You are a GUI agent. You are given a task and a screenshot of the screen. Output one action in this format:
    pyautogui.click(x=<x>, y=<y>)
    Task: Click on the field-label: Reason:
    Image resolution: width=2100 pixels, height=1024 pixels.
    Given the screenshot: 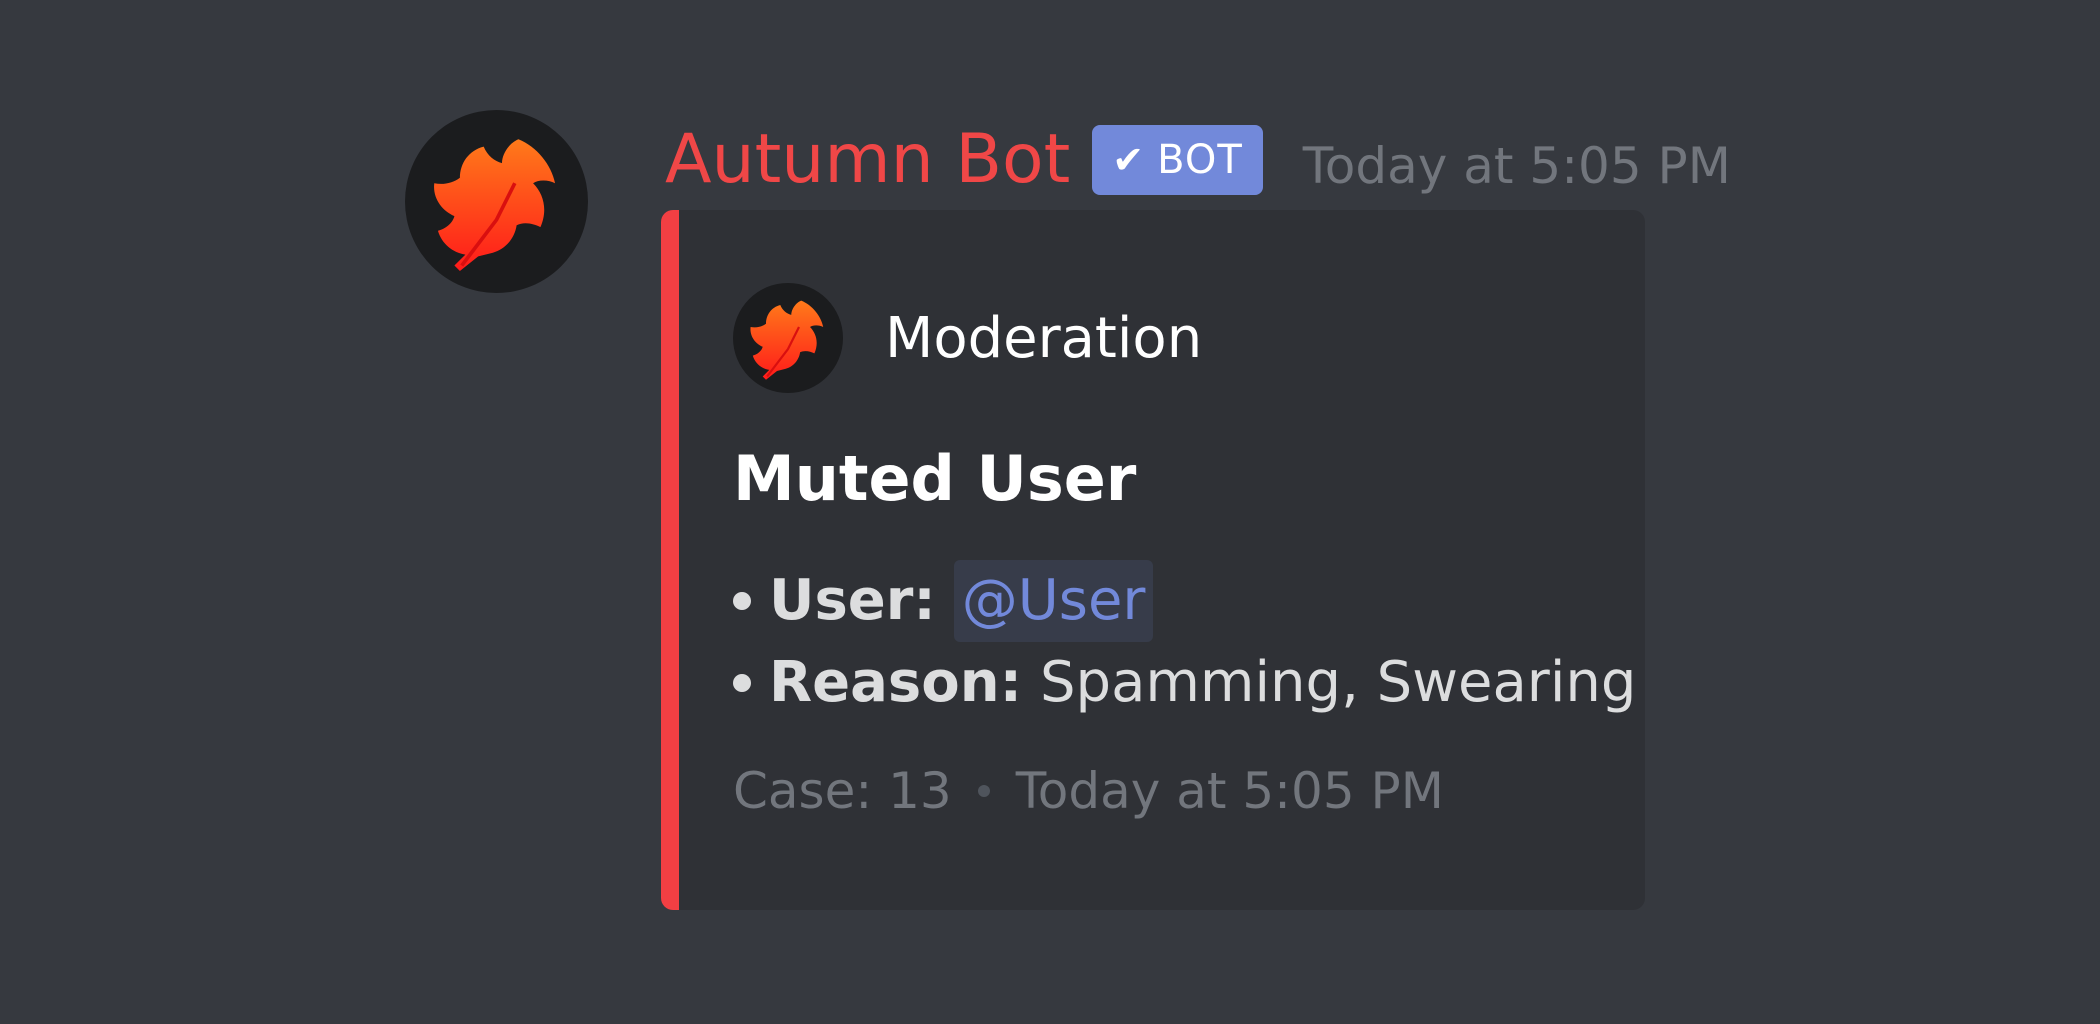 What is the action you would take?
    pyautogui.click(x=895, y=682)
    